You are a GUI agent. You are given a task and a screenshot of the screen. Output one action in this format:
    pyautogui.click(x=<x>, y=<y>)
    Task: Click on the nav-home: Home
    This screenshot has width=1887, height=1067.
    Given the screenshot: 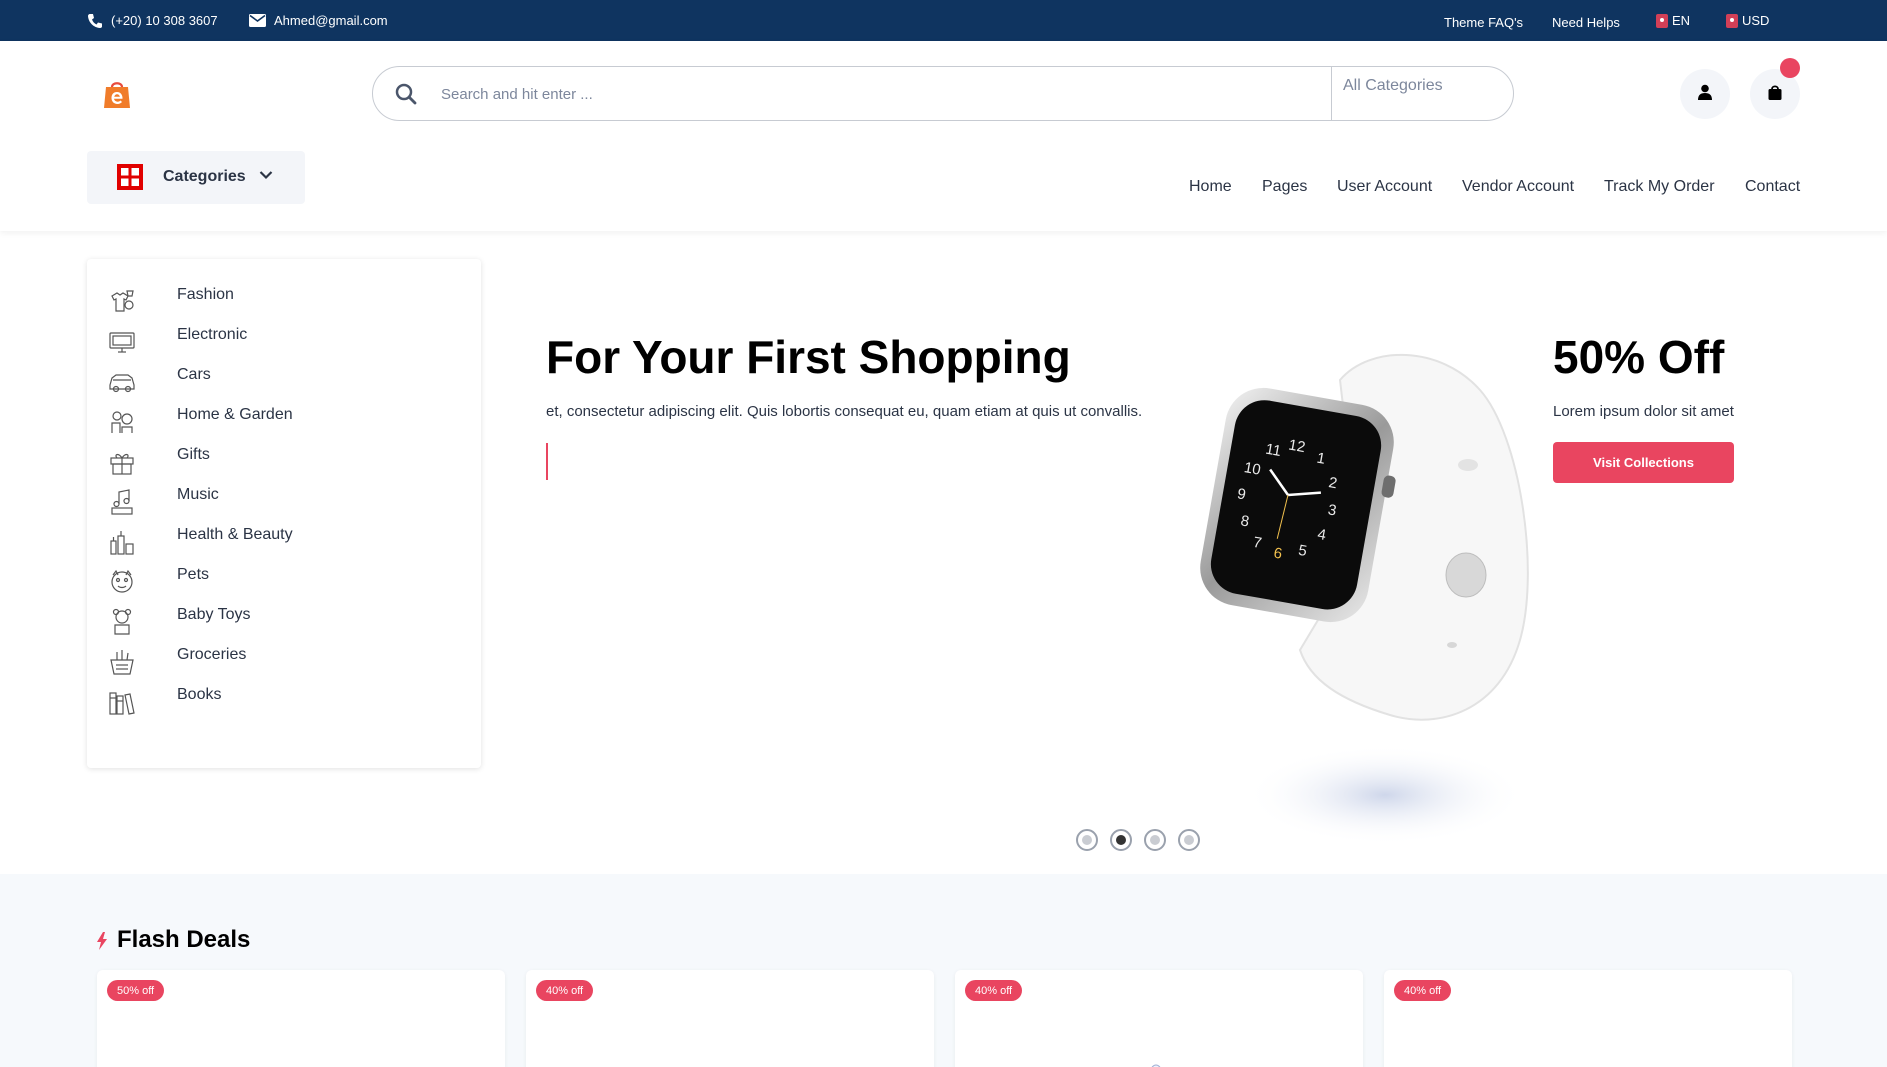 What is the action you would take?
    pyautogui.click(x=1210, y=187)
    